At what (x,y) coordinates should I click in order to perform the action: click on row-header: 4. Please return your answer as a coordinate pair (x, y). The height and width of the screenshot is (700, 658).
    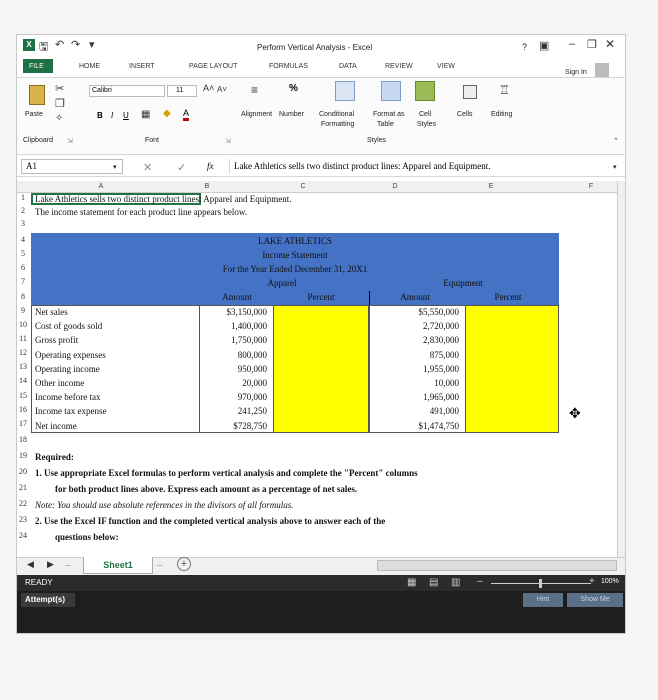
    Looking at the image, I should click on (23, 239).